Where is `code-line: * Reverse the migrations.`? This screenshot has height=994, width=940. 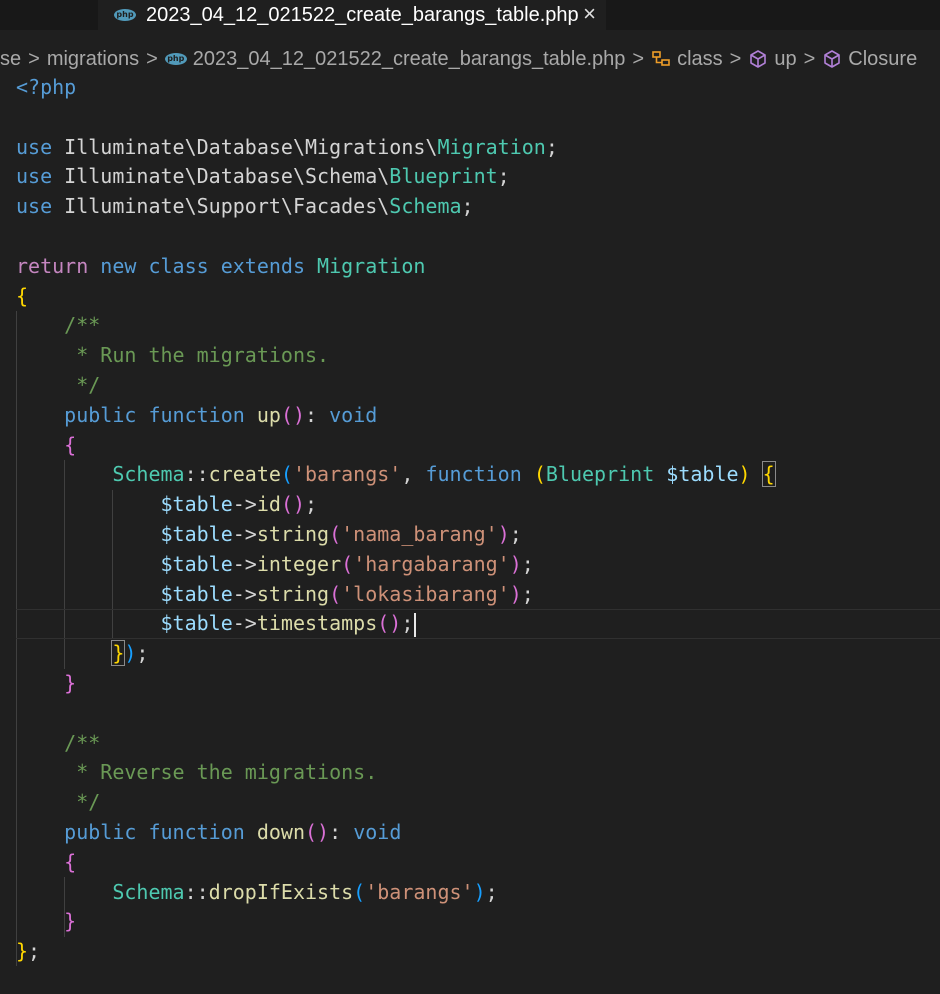 code-line: * Reverse the migrations. is located at coordinates (478, 773).